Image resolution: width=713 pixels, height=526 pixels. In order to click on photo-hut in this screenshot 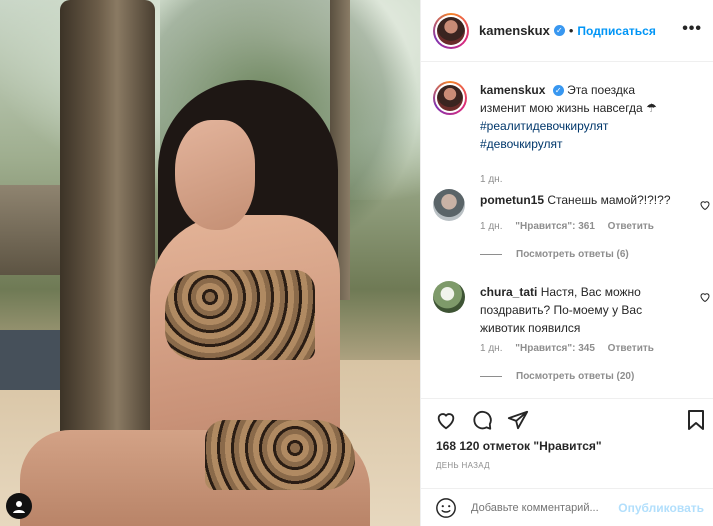, I will do `click(30, 230)`.